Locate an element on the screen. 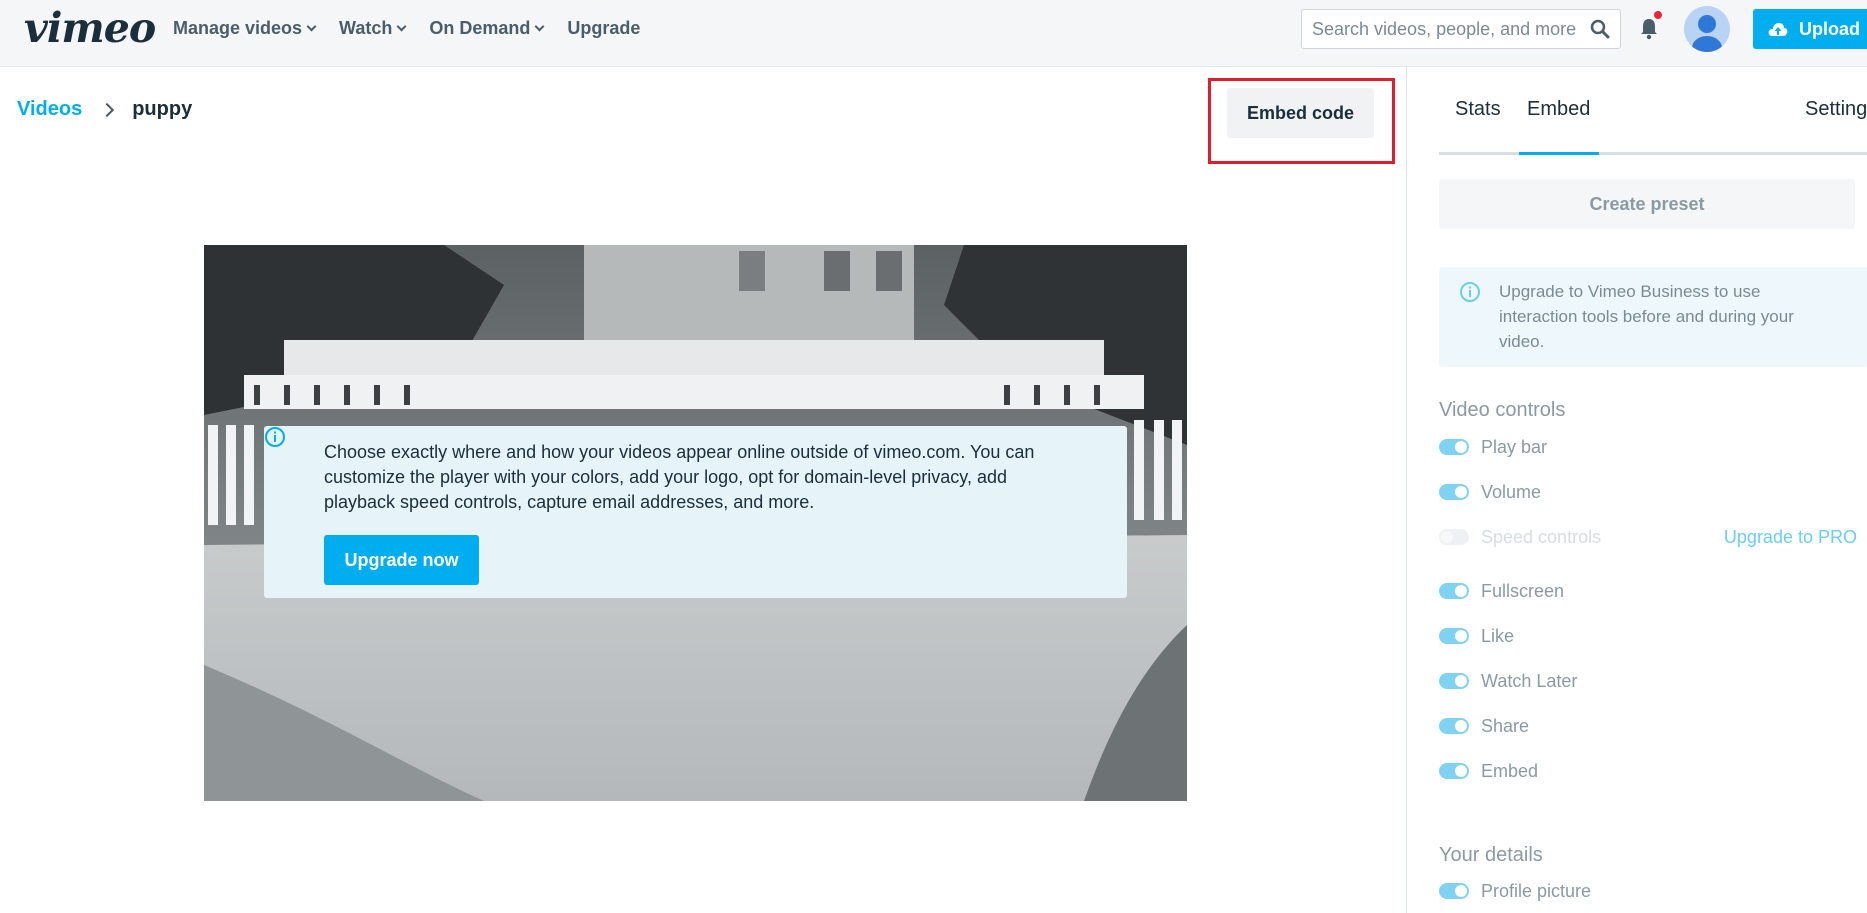  profile-picture-label: Profile picture is located at coordinates (1536, 890).